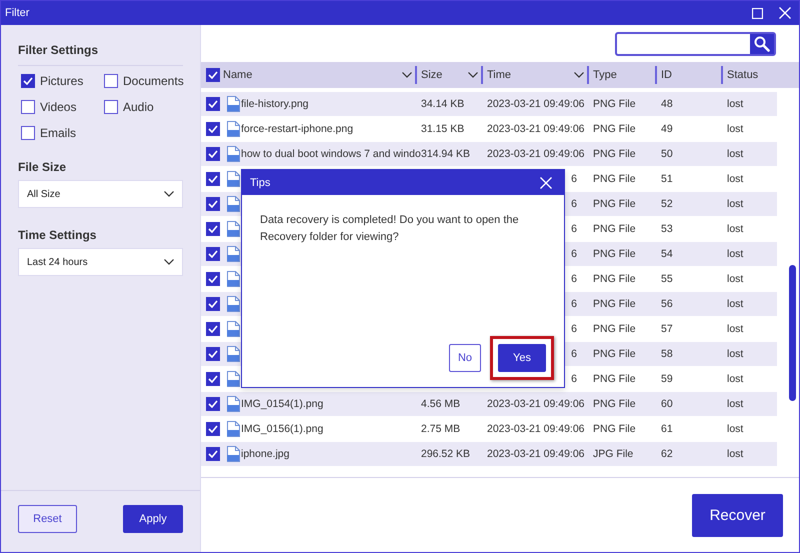  I want to click on file-name: how to dual boot windows 7 and windo, so click(331, 154).